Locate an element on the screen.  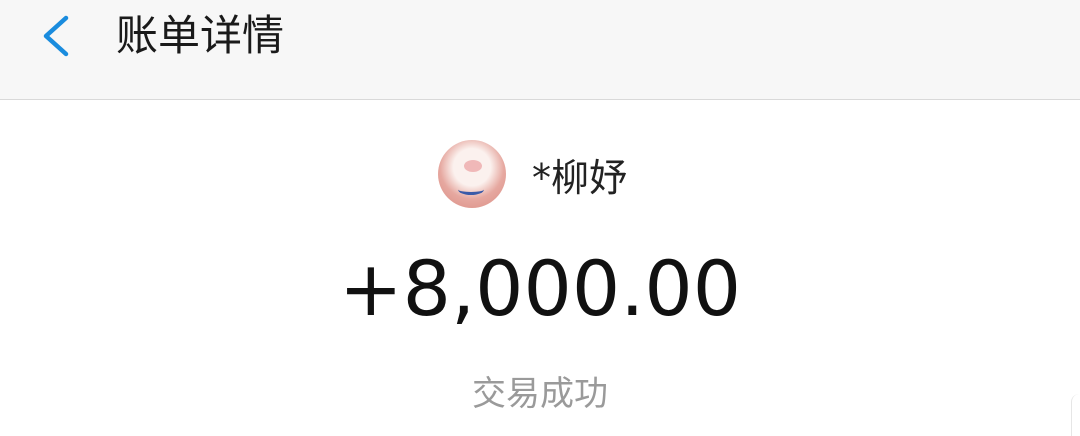
back-button is located at coordinates (58, 36).